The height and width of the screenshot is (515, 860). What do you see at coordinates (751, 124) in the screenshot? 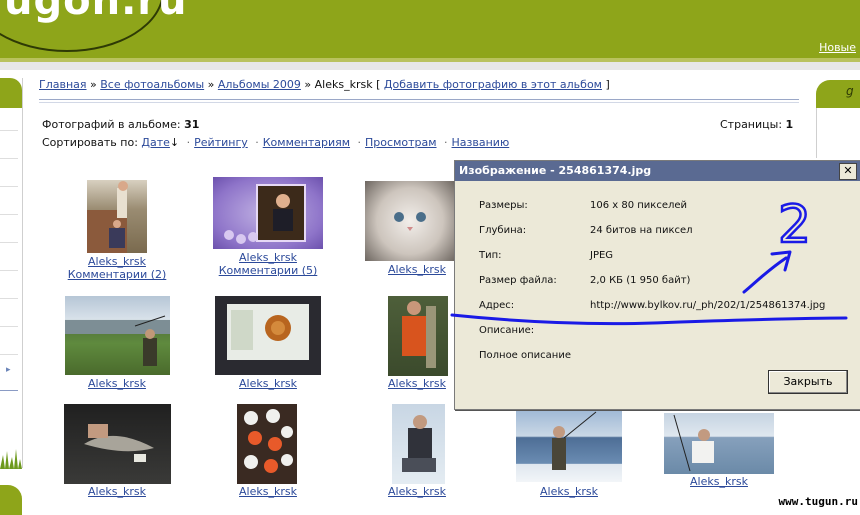
I see `pages-label: Страницы:` at bounding box center [751, 124].